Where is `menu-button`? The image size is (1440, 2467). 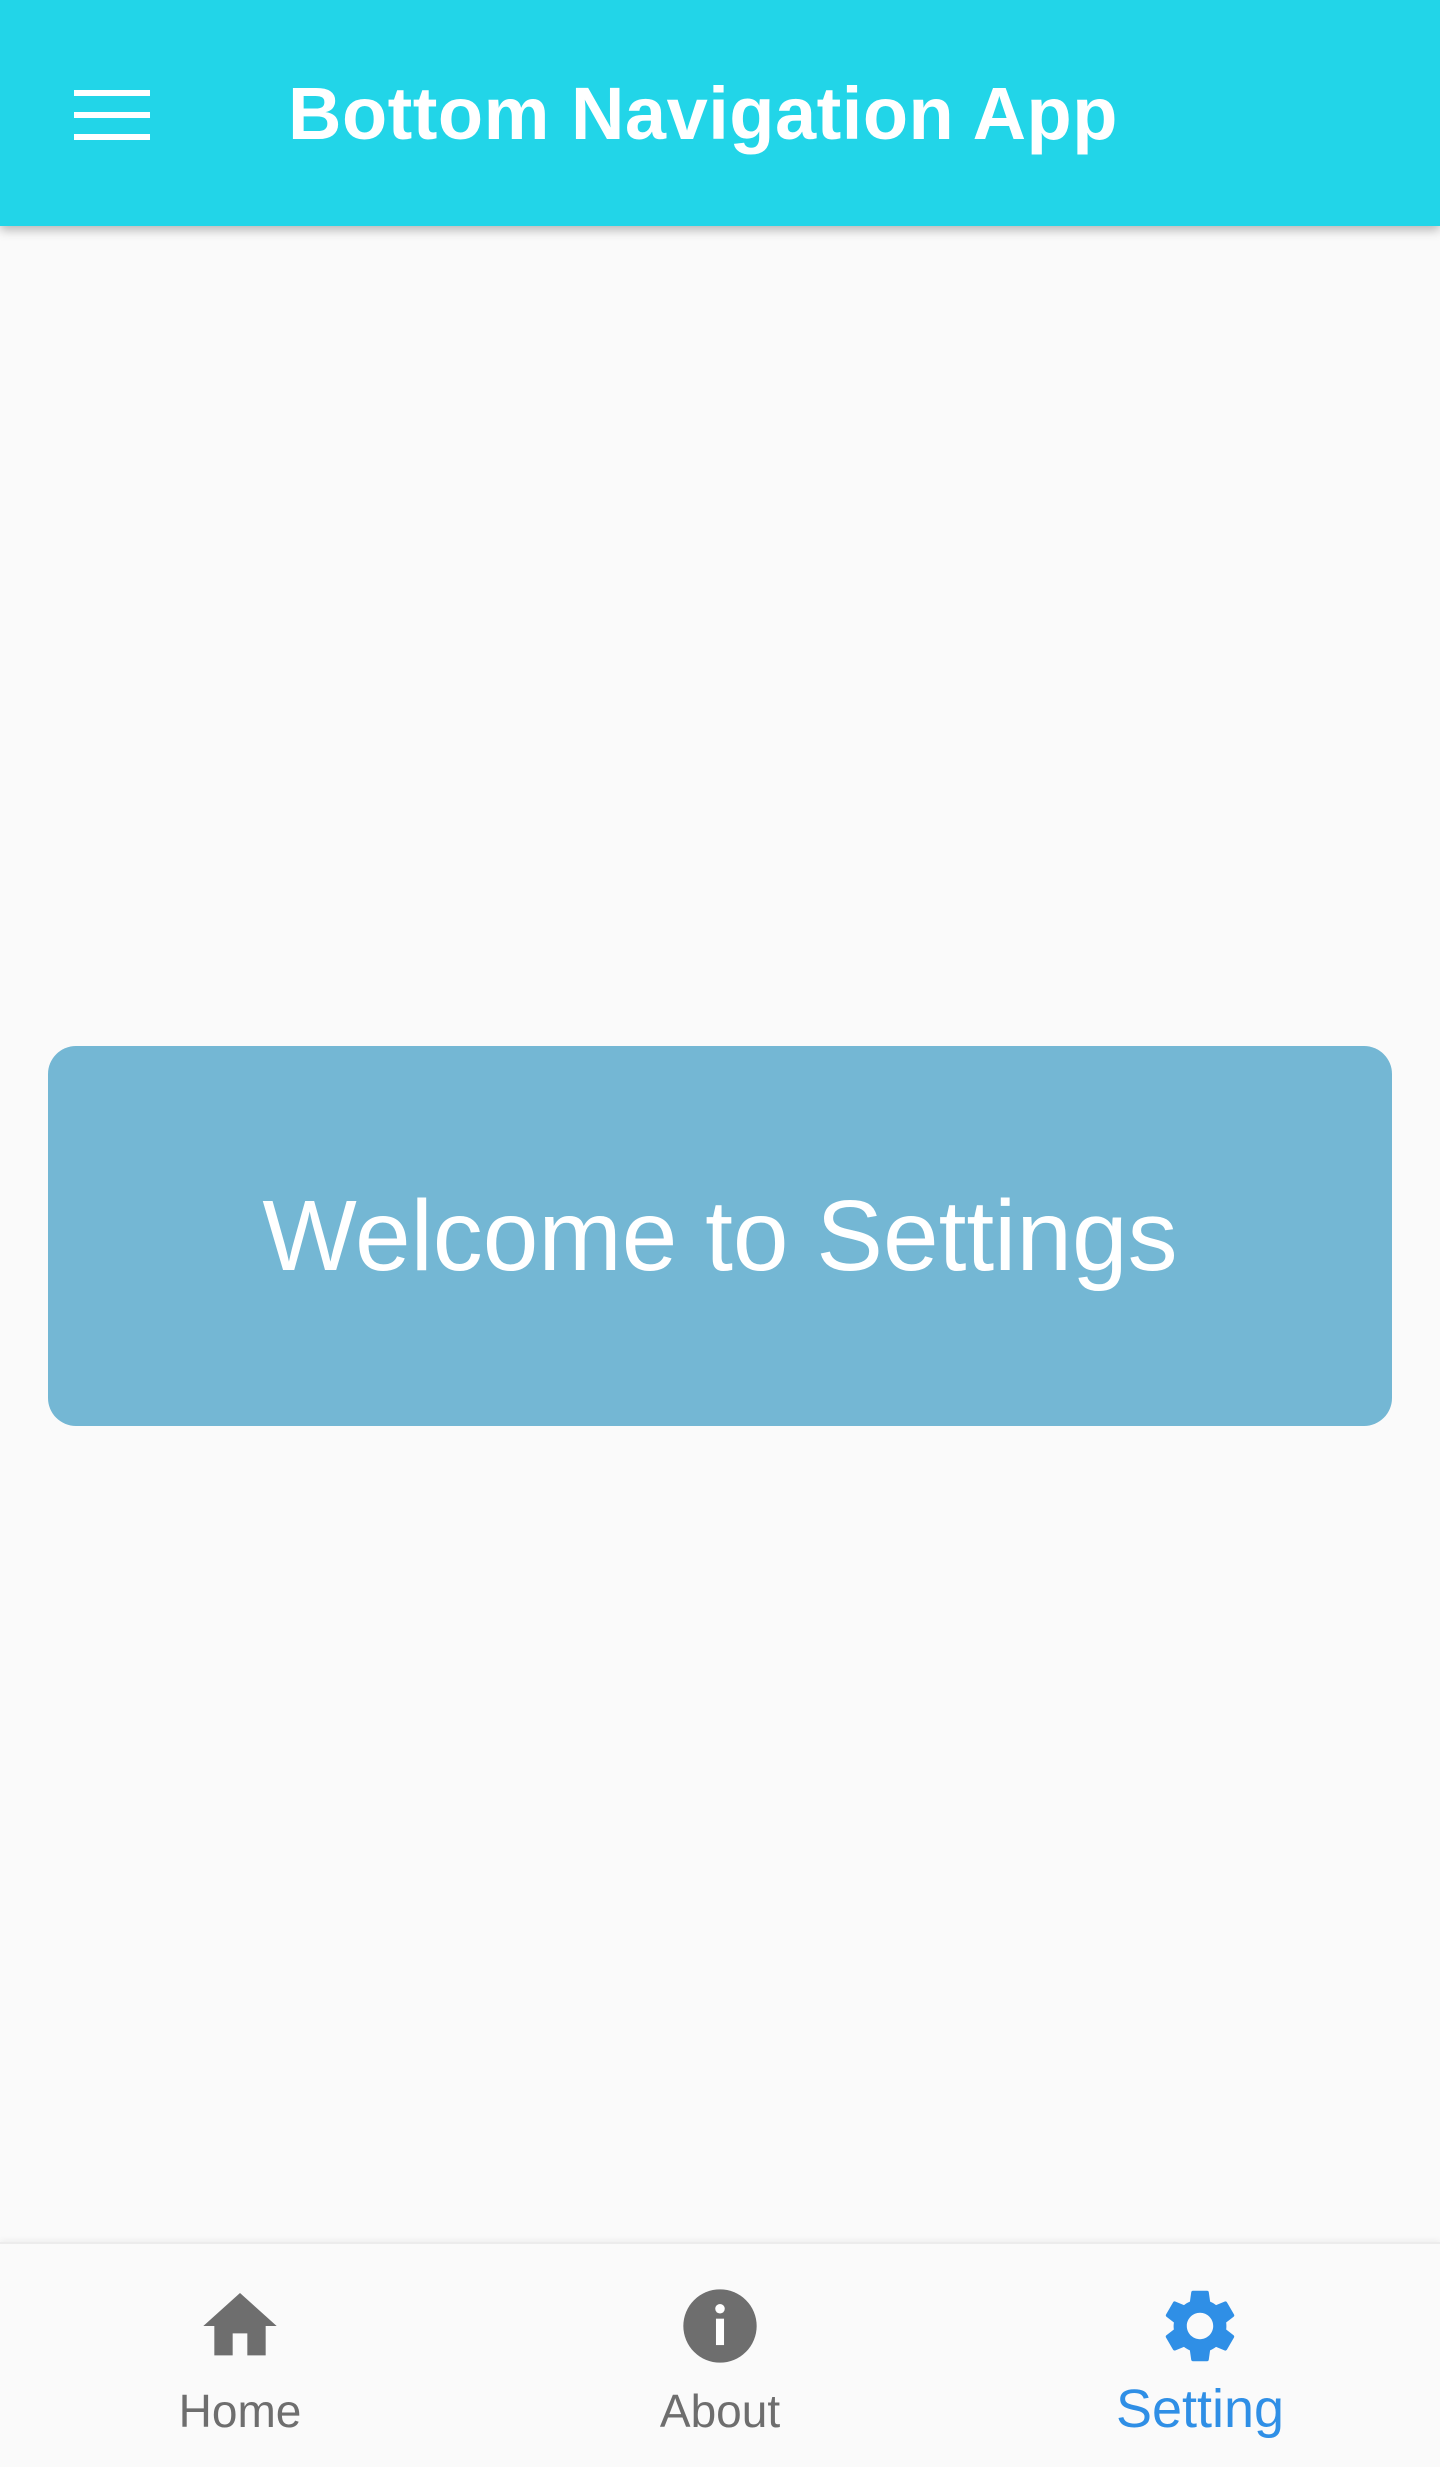
menu-button is located at coordinates (112, 115).